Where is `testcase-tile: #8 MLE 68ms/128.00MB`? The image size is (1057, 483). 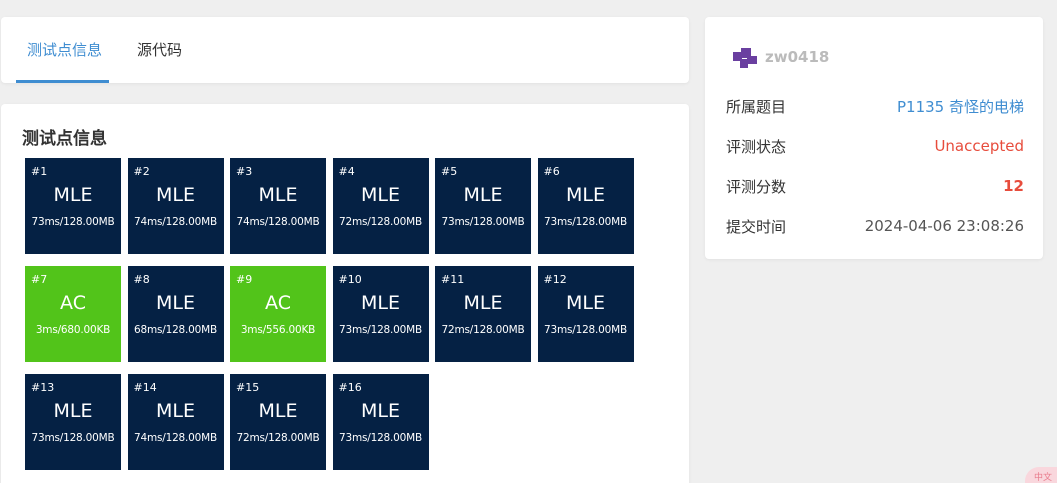 testcase-tile: #8 MLE 68ms/128.00MB is located at coordinates (175, 314).